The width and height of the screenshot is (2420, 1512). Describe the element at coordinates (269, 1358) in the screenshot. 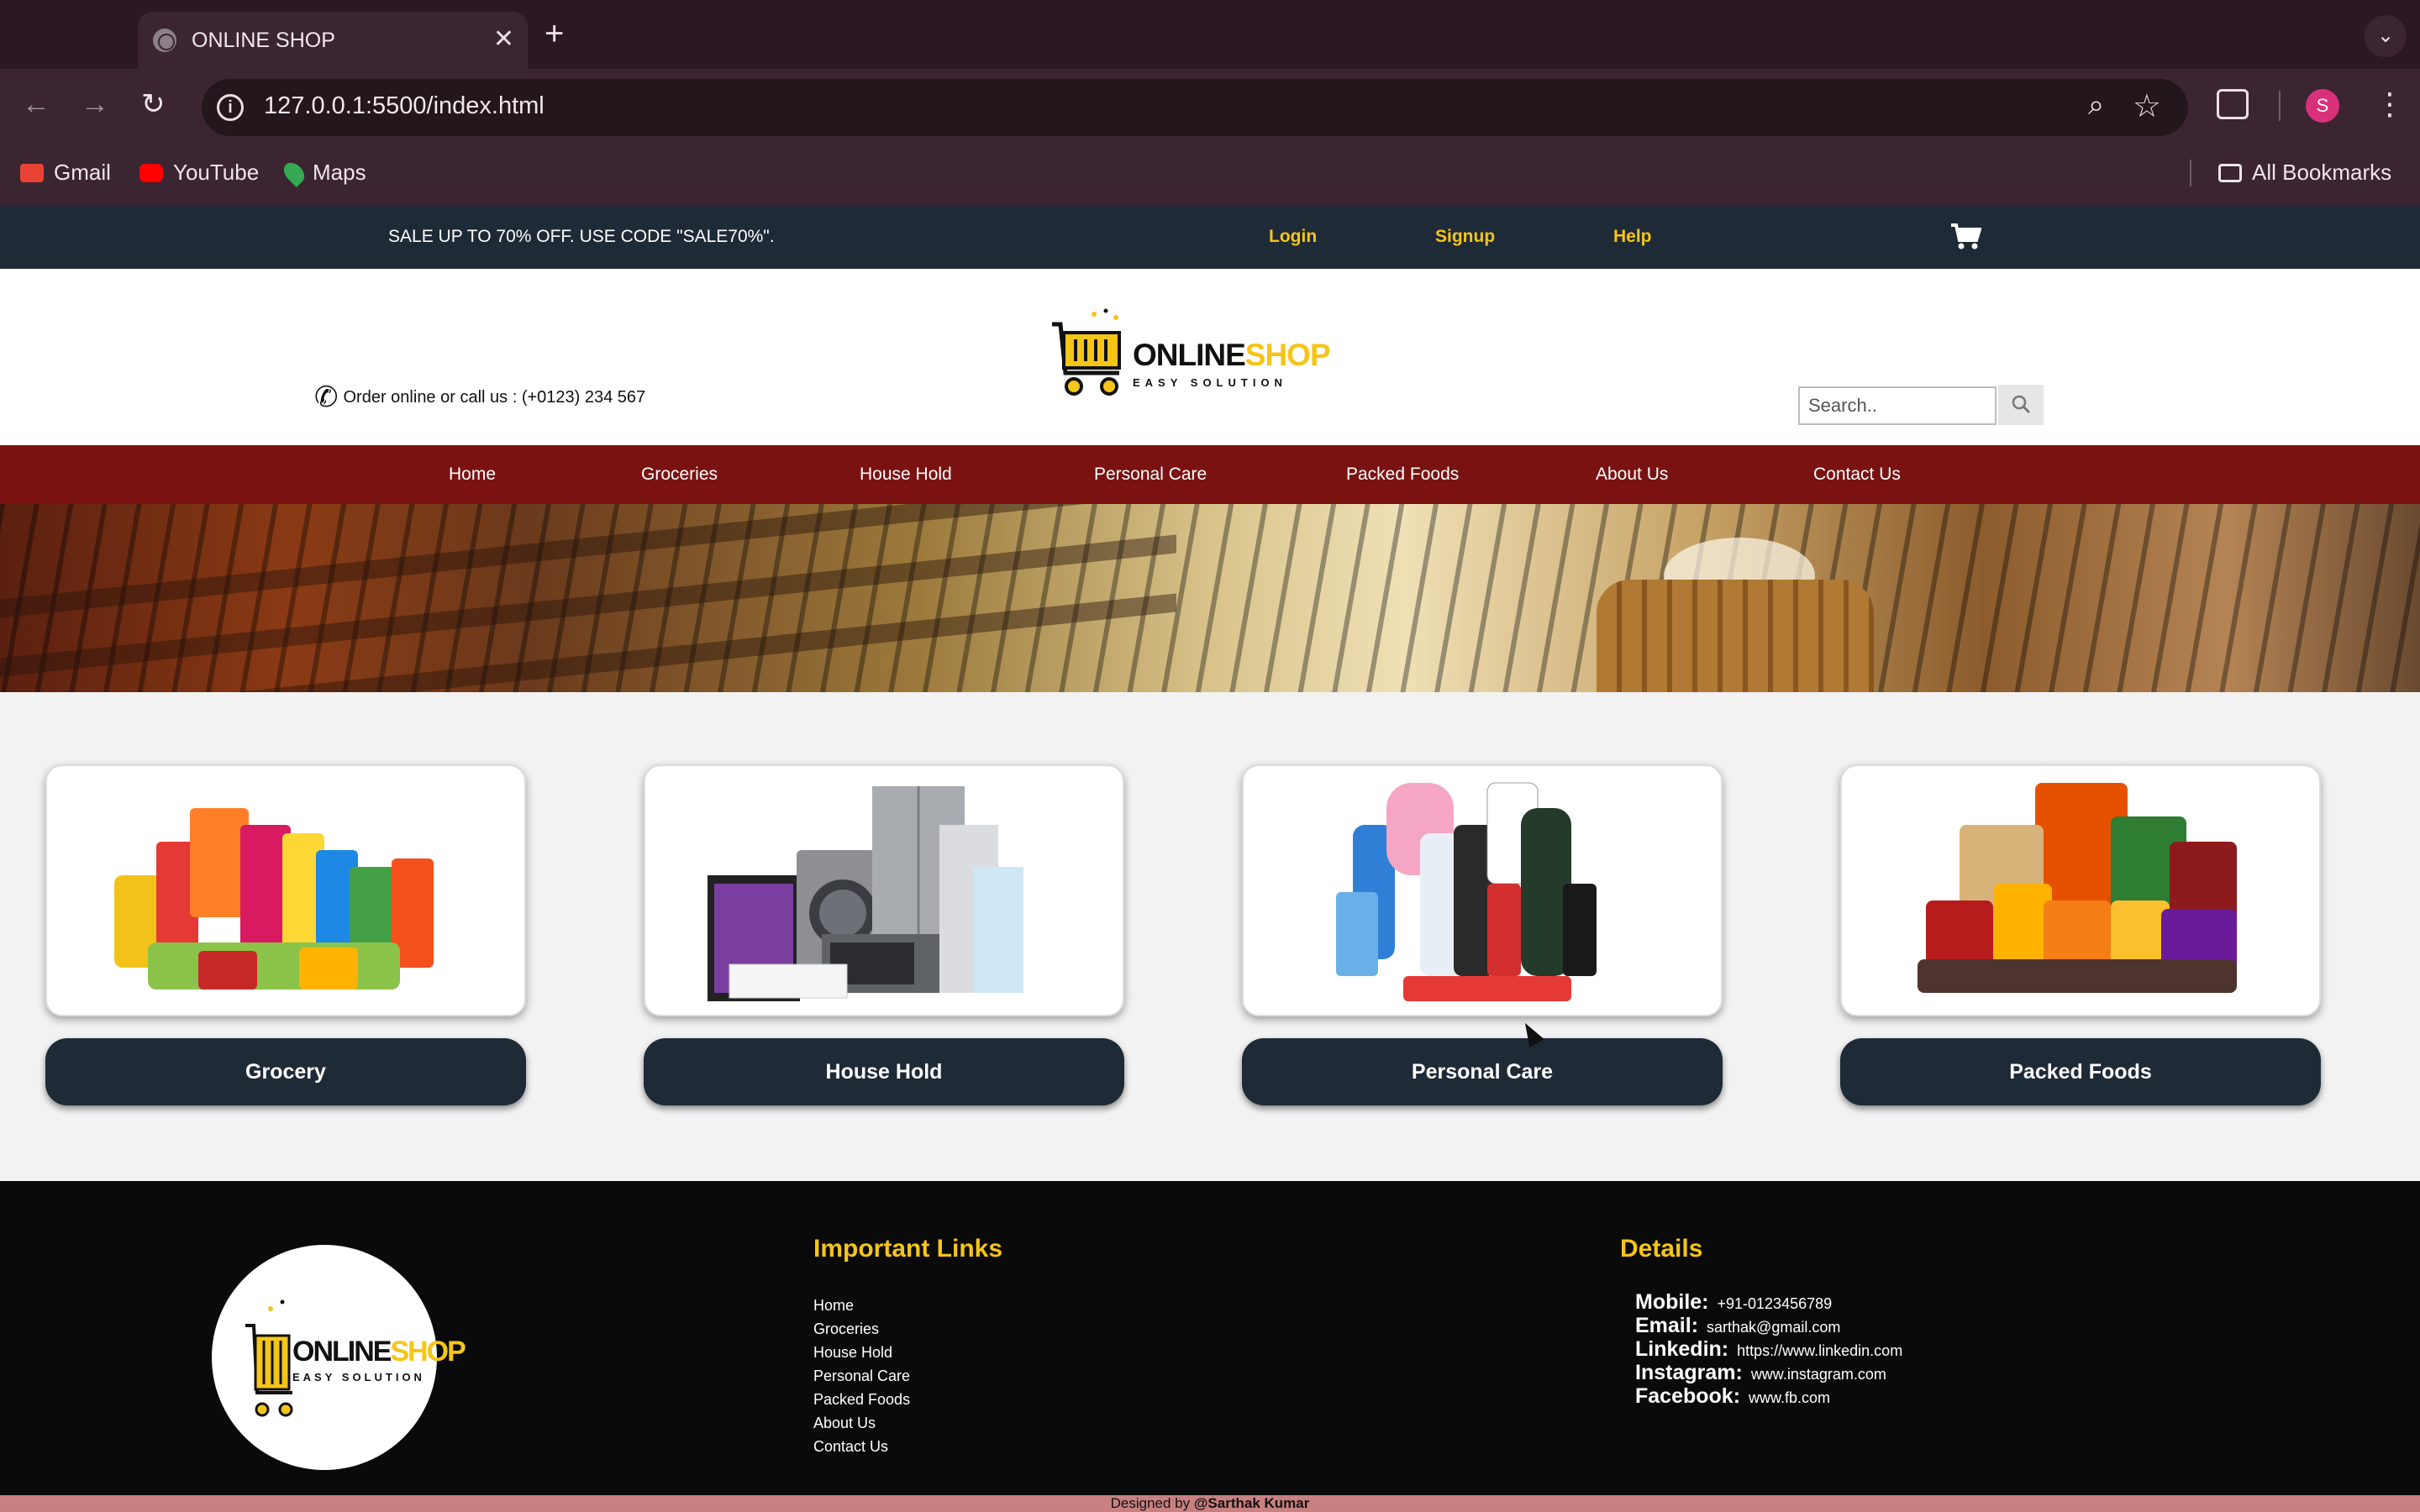

I see `footer-cart-logo-icon` at that location.